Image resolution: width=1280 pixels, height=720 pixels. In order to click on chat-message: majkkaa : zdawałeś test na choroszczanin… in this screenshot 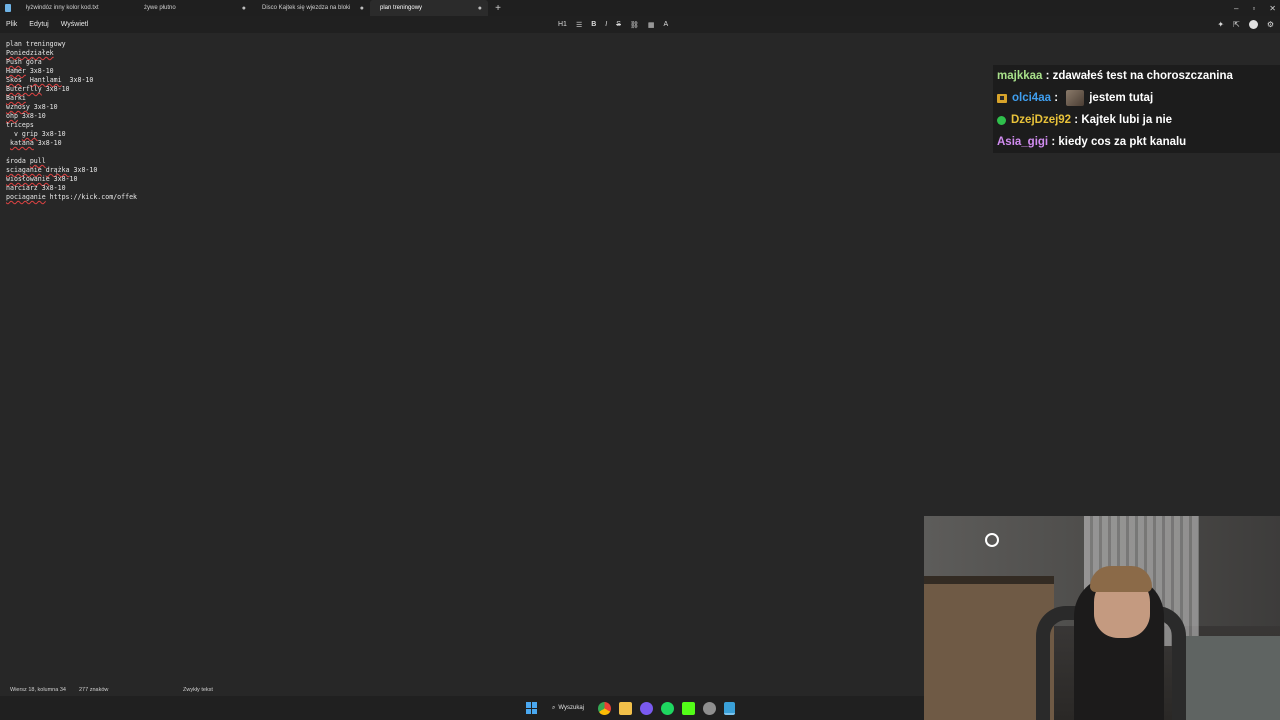, I will do `click(1136, 76)`.